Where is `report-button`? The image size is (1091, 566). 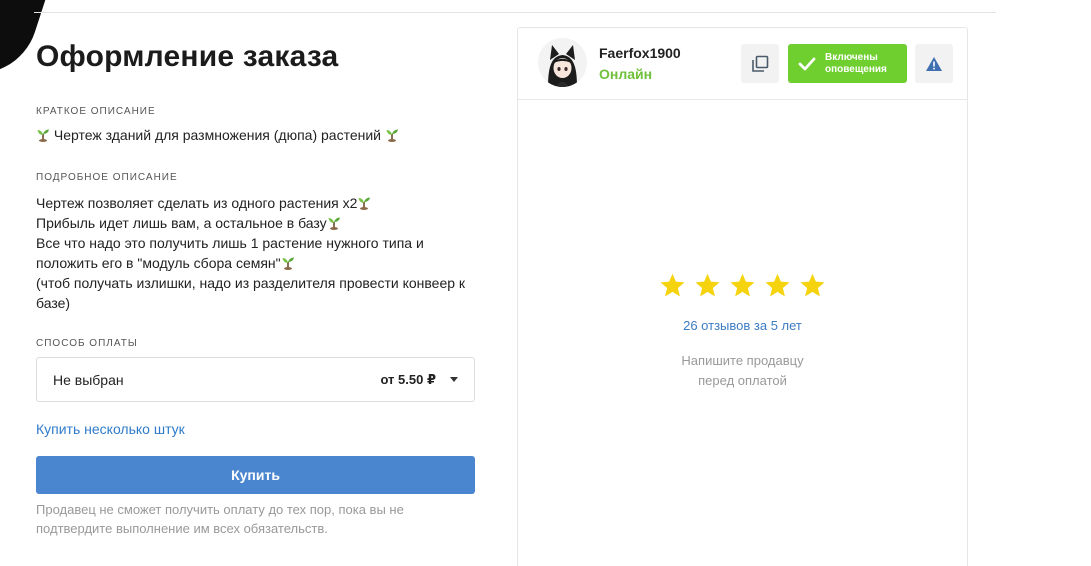 report-button is located at coordinates (934, 63).